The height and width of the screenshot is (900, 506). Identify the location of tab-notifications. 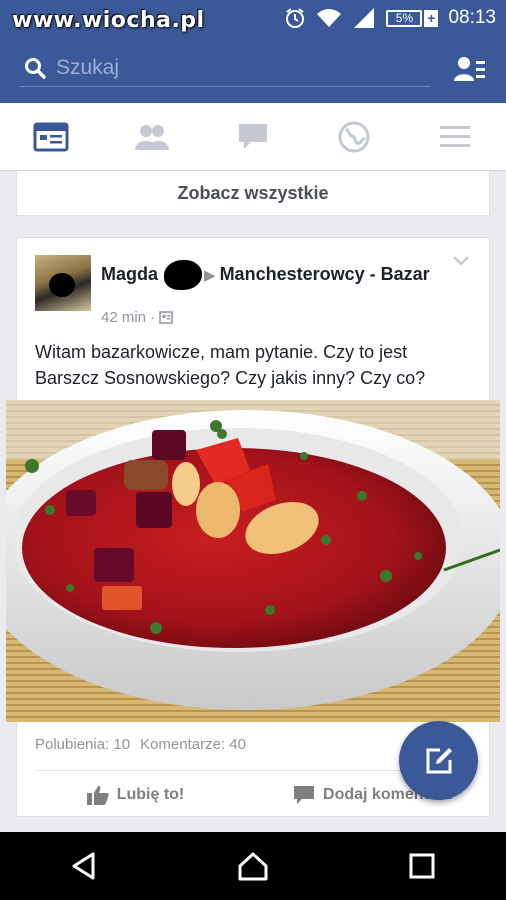
(354, 137).